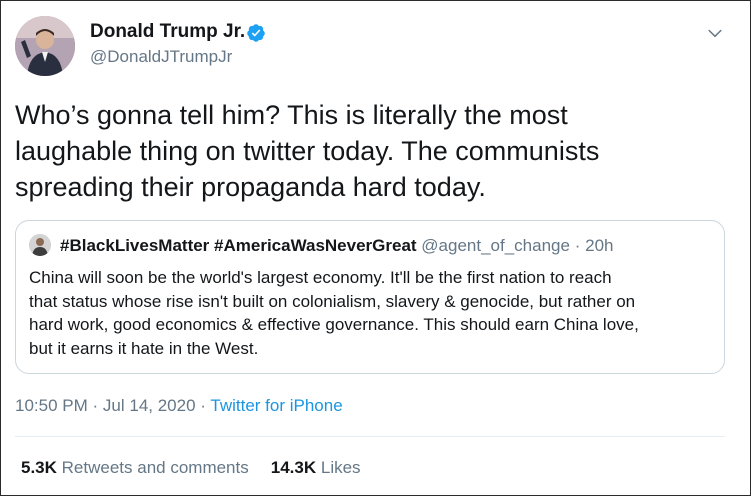 The height and width of the screenshot is (496, 751). Describe the element at coordinates (495, 245) in the screenshot. I see `quoted-author-handle: @agent_of_change` at that location.